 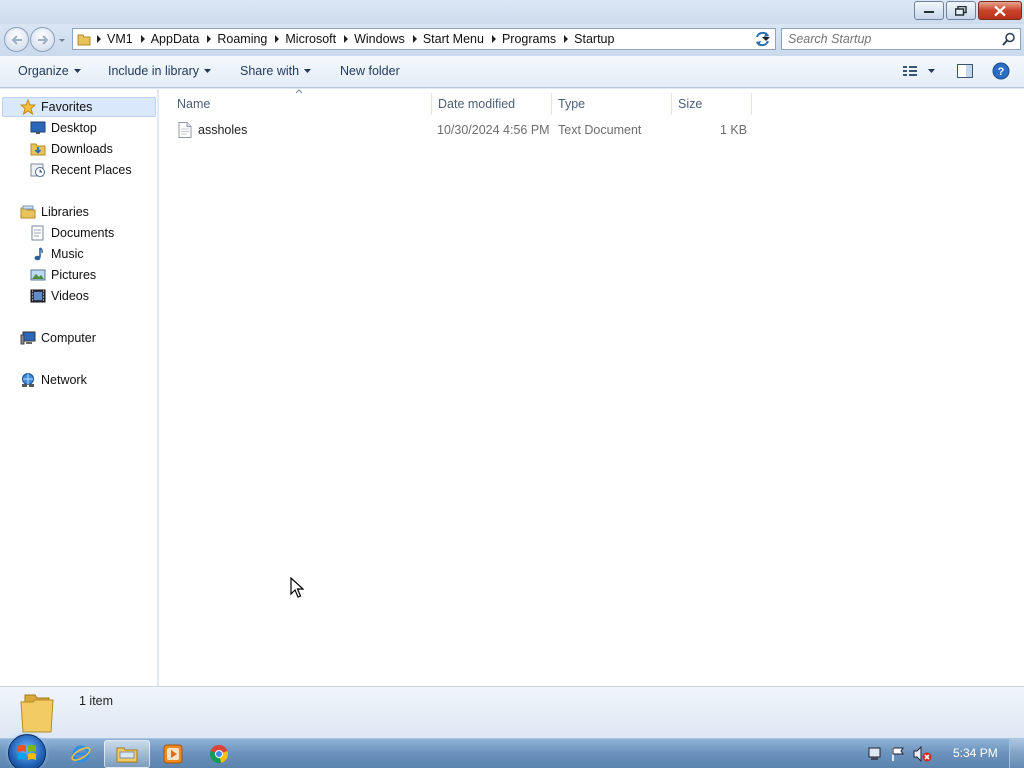 What do you see at coordinates (28, 107) in the screenshot?
I see `star-icon` at bounding box center [28, 107].